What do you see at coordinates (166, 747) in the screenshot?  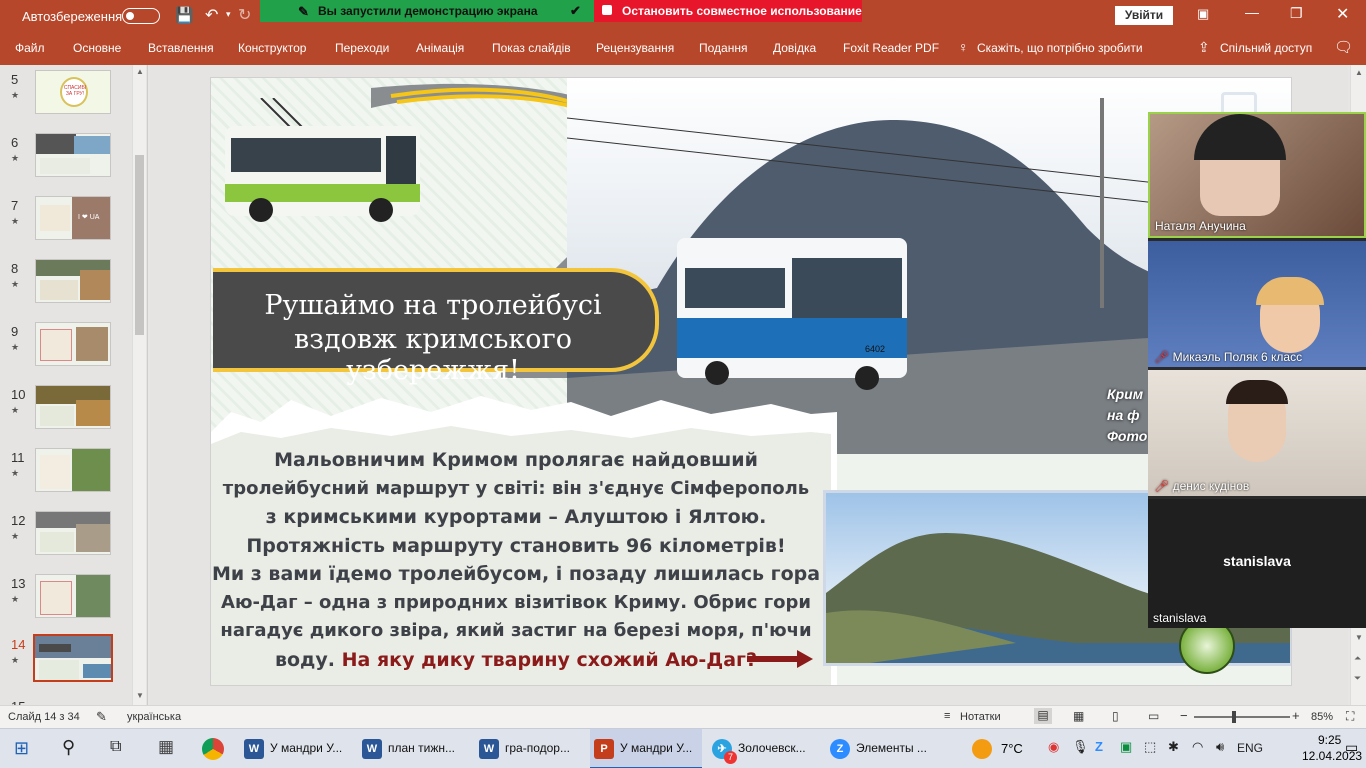 I see `calculator-icon: ▦` at bounding box center [166, 747].